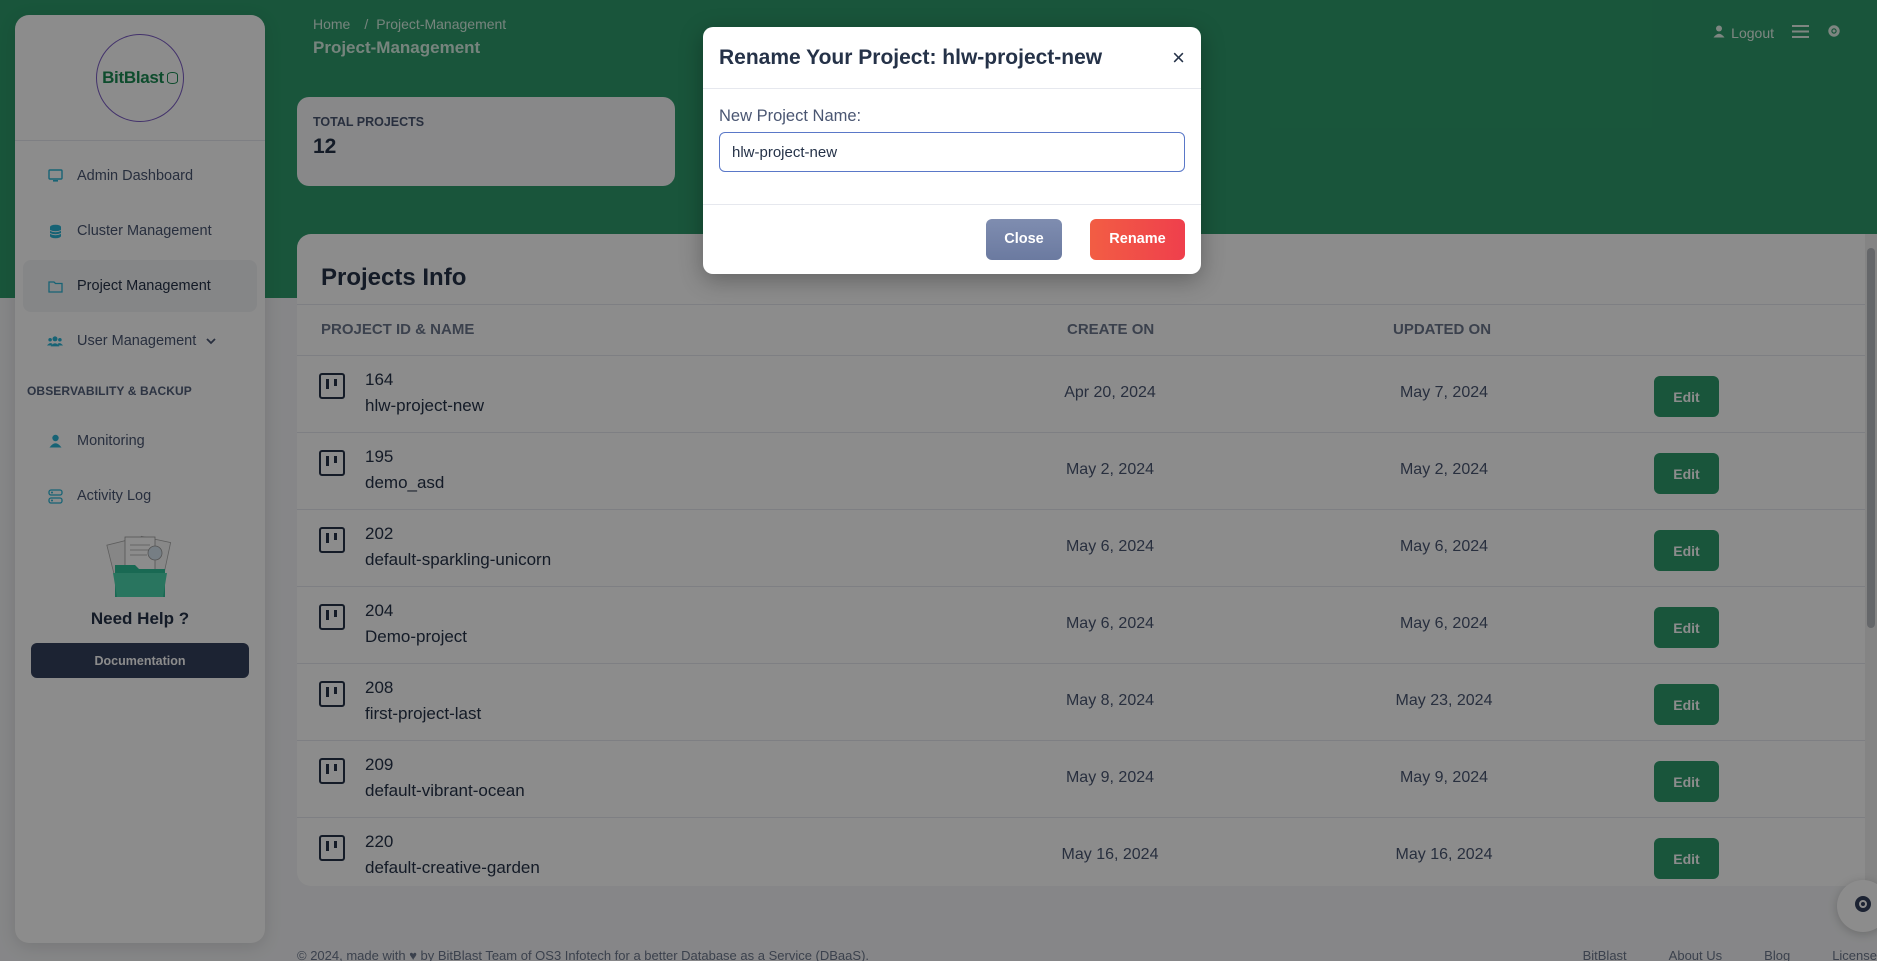 The width and height of the screenshot is (1877, 961). I want to click on rename-button: Rename, so click(1137, 239).